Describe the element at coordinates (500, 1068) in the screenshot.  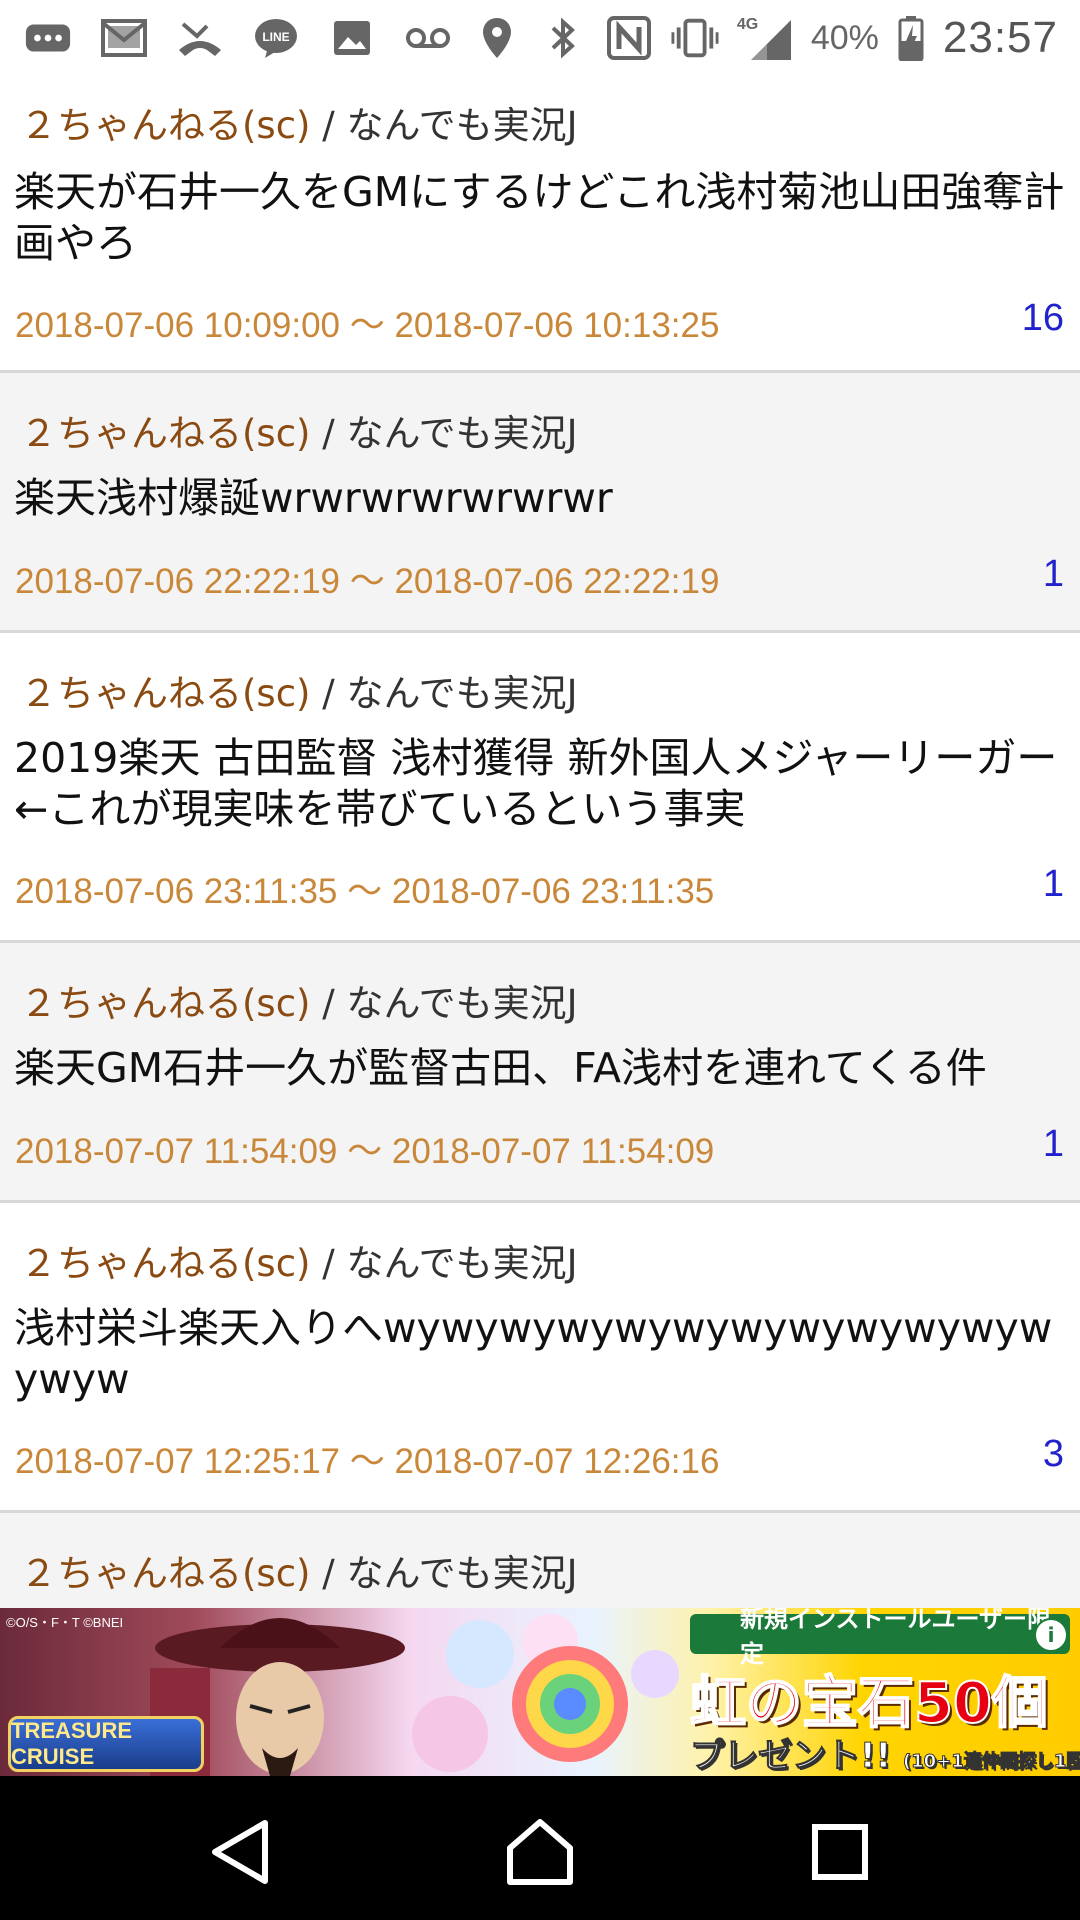
I see `thread-title: 楽天GM石井一久が監督古田、FA浅村を連れてくる件` at that location.